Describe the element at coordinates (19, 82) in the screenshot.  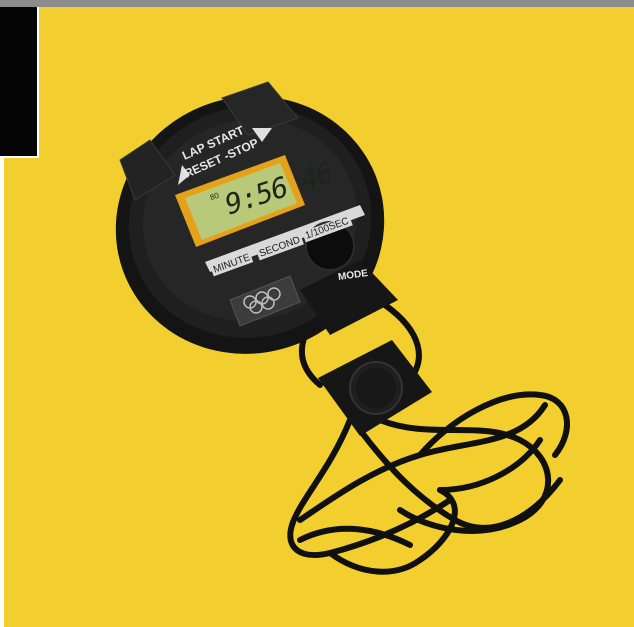
I see `corner-black-block` at that location.